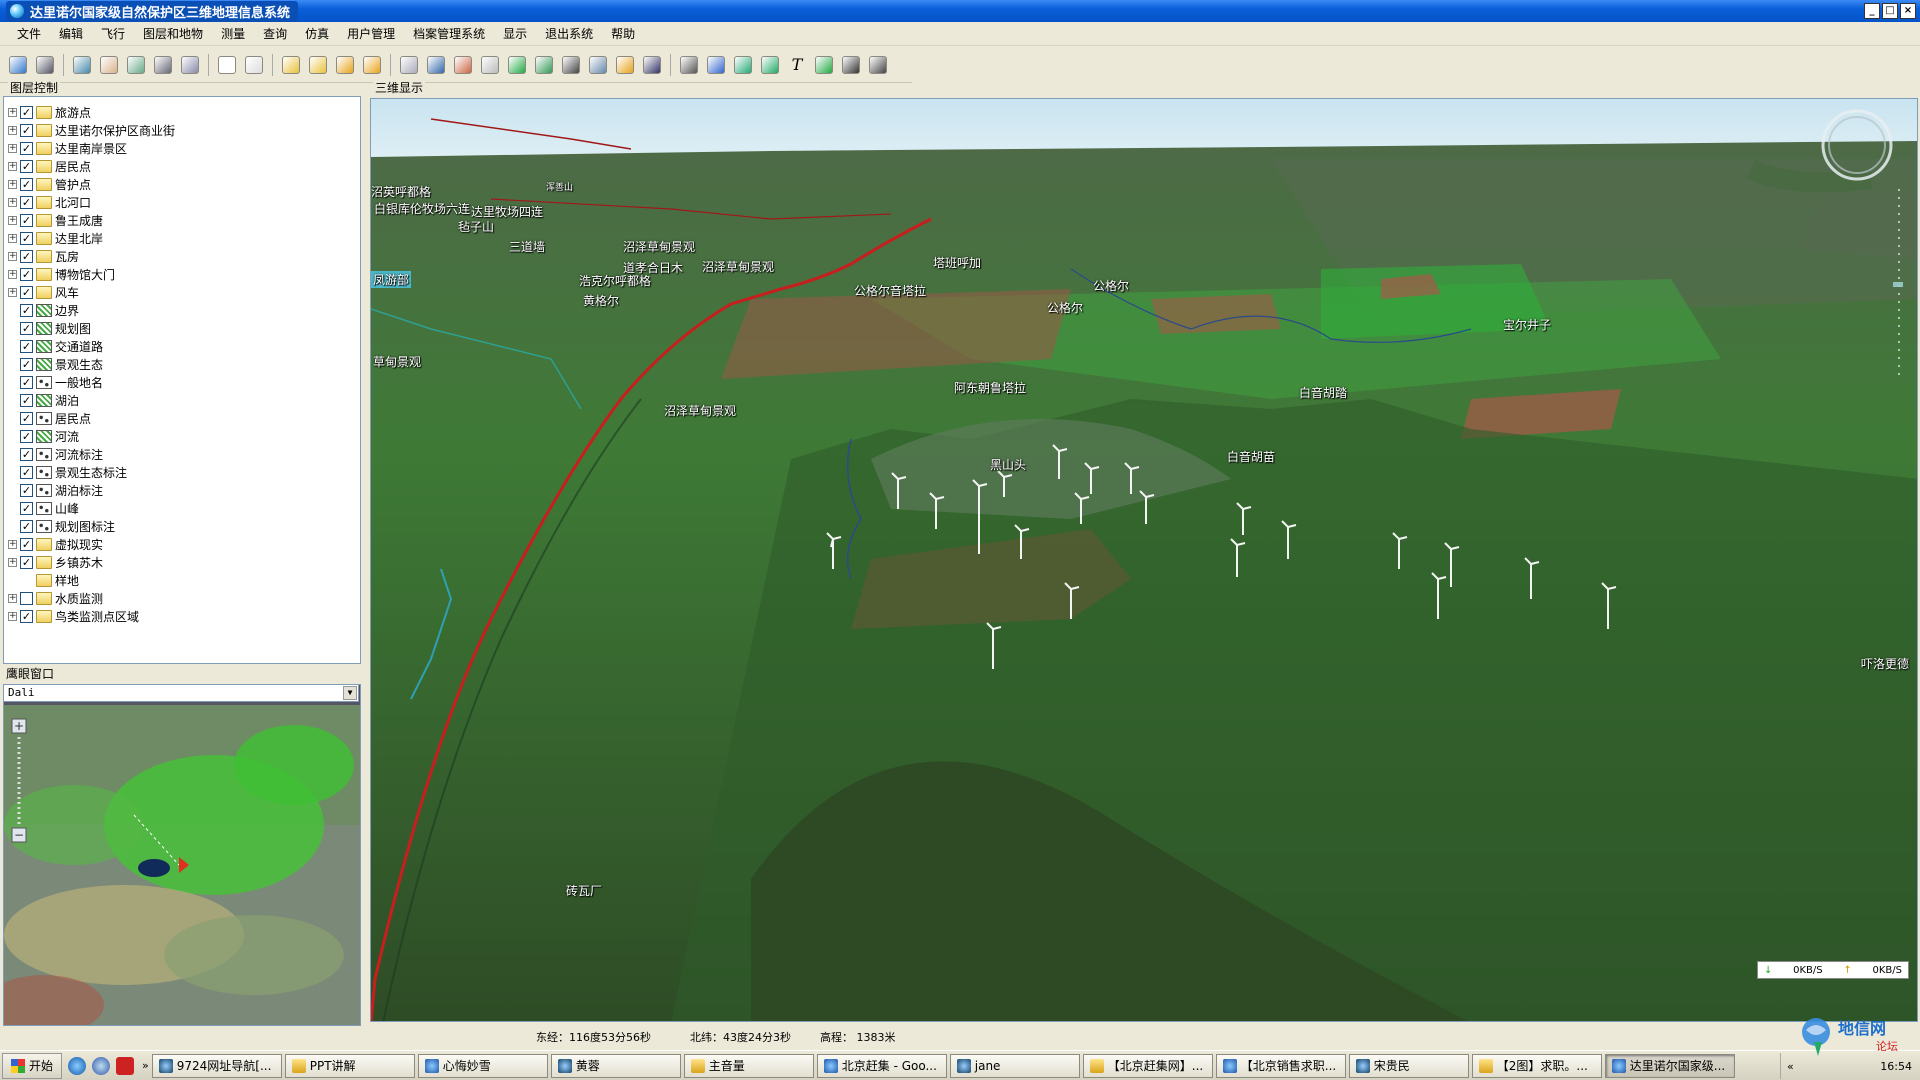  I want to click on plane-button, so click(716, 65).